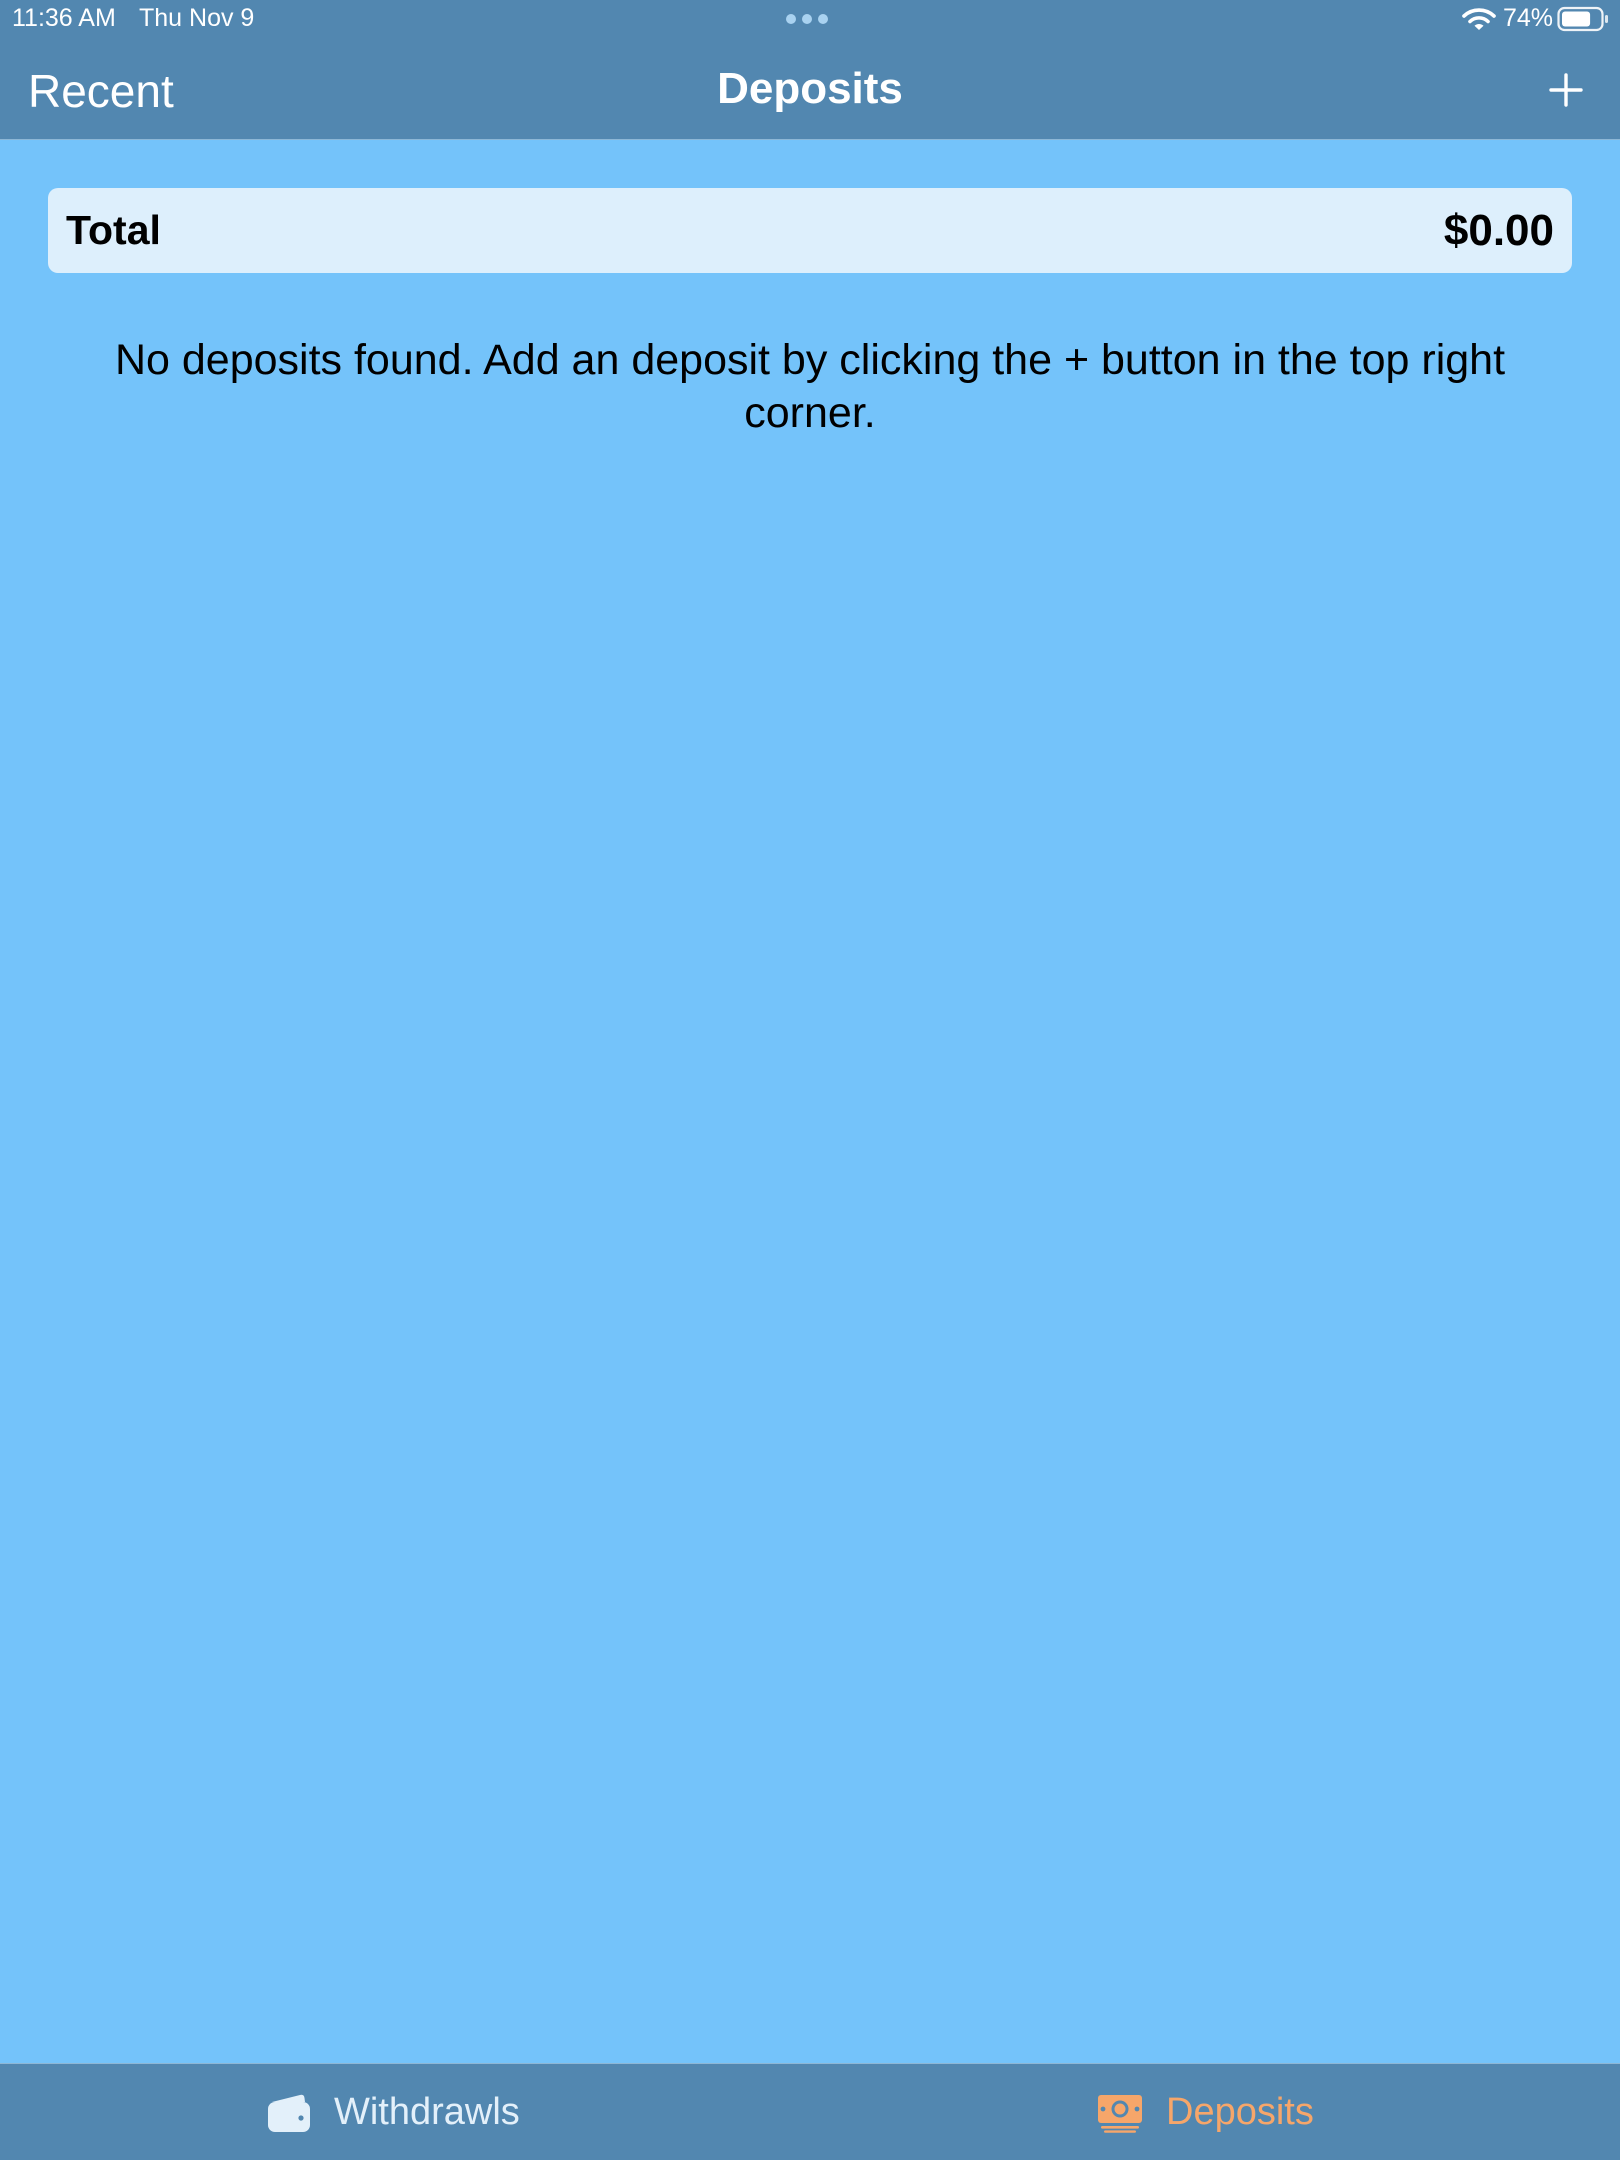  I want to click on tab-withdrawals: Withdrawls, so click(393, 2112).